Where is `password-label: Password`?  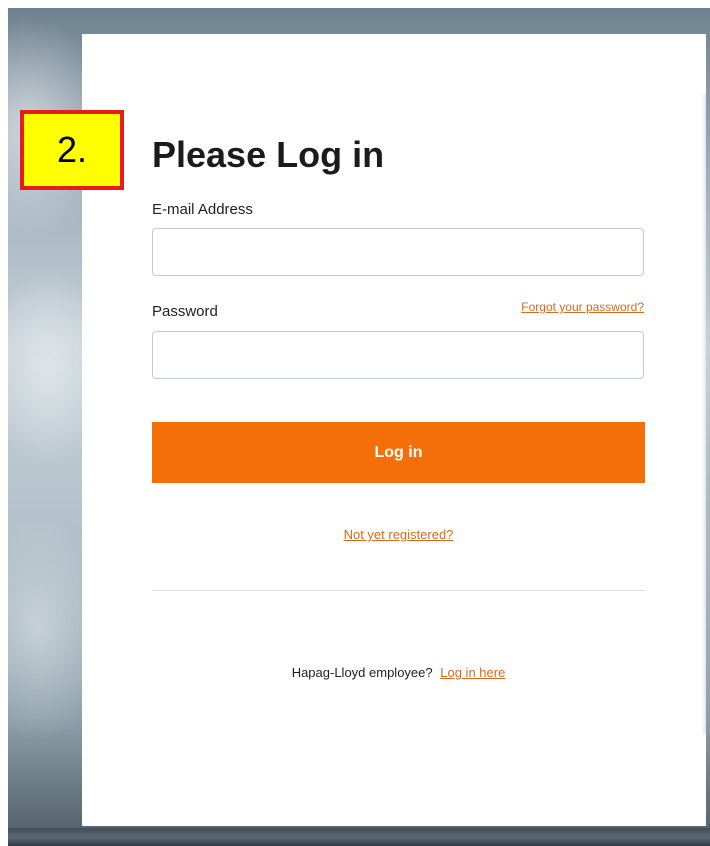
password-label: Password is located at coordinates (185, 311).